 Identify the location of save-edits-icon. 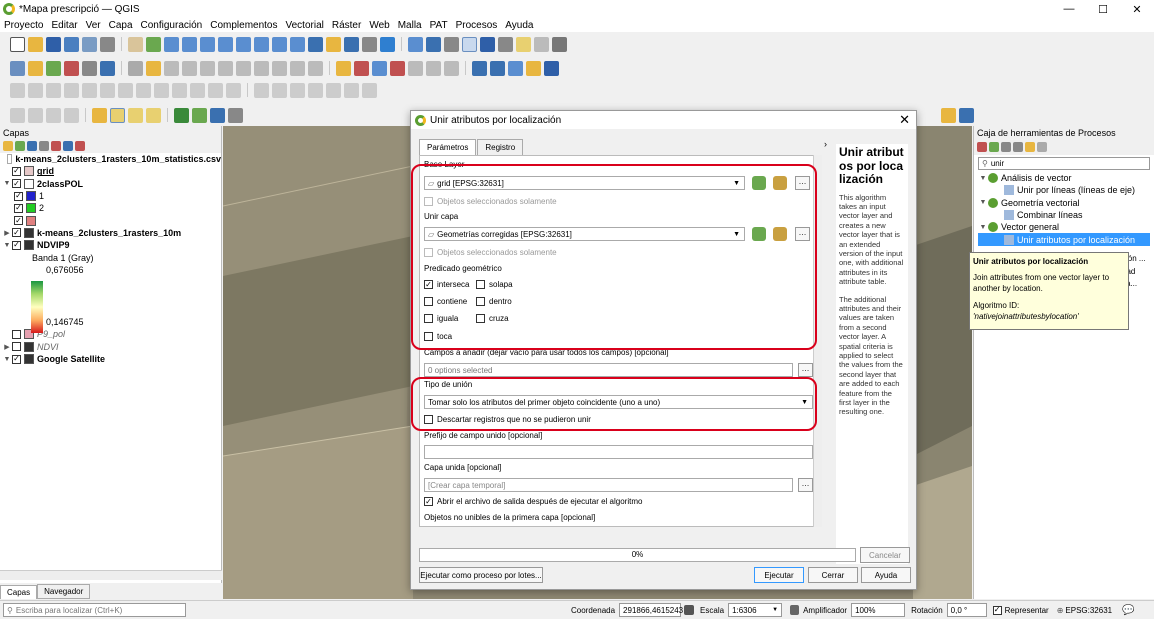
(171, 68).